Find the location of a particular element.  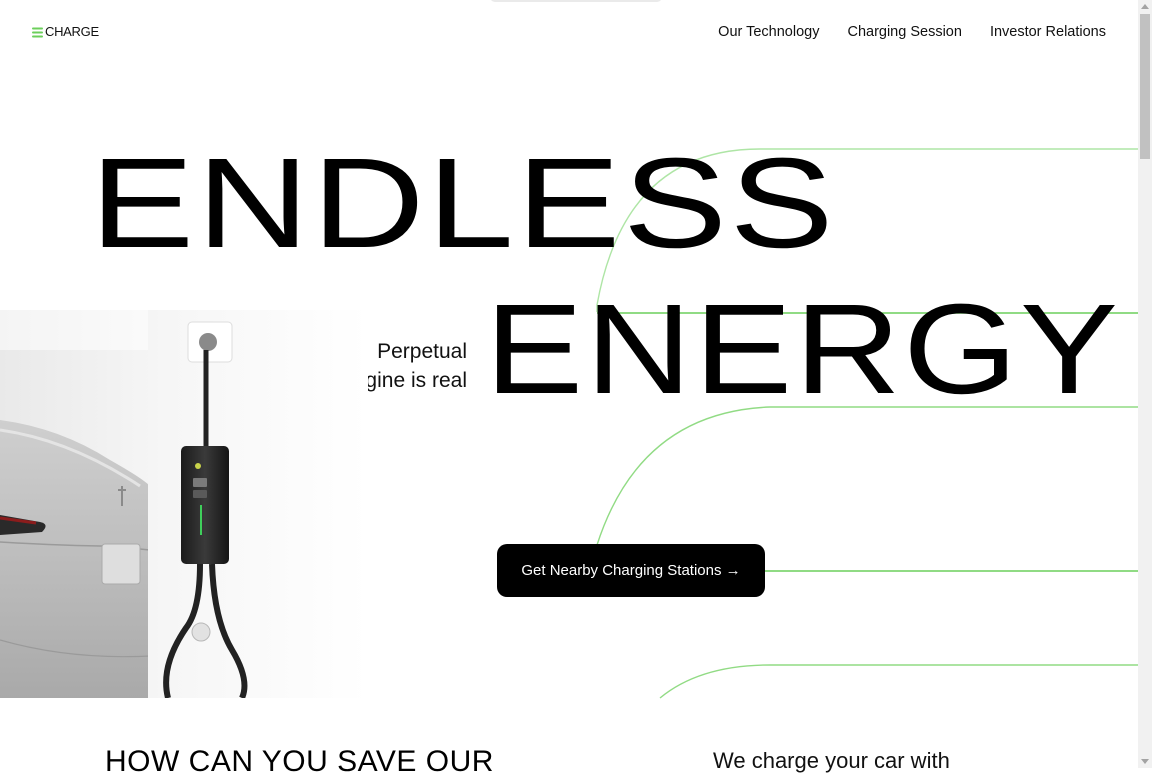

section-intro: We charge your car with is located at coordinates (831, 760).